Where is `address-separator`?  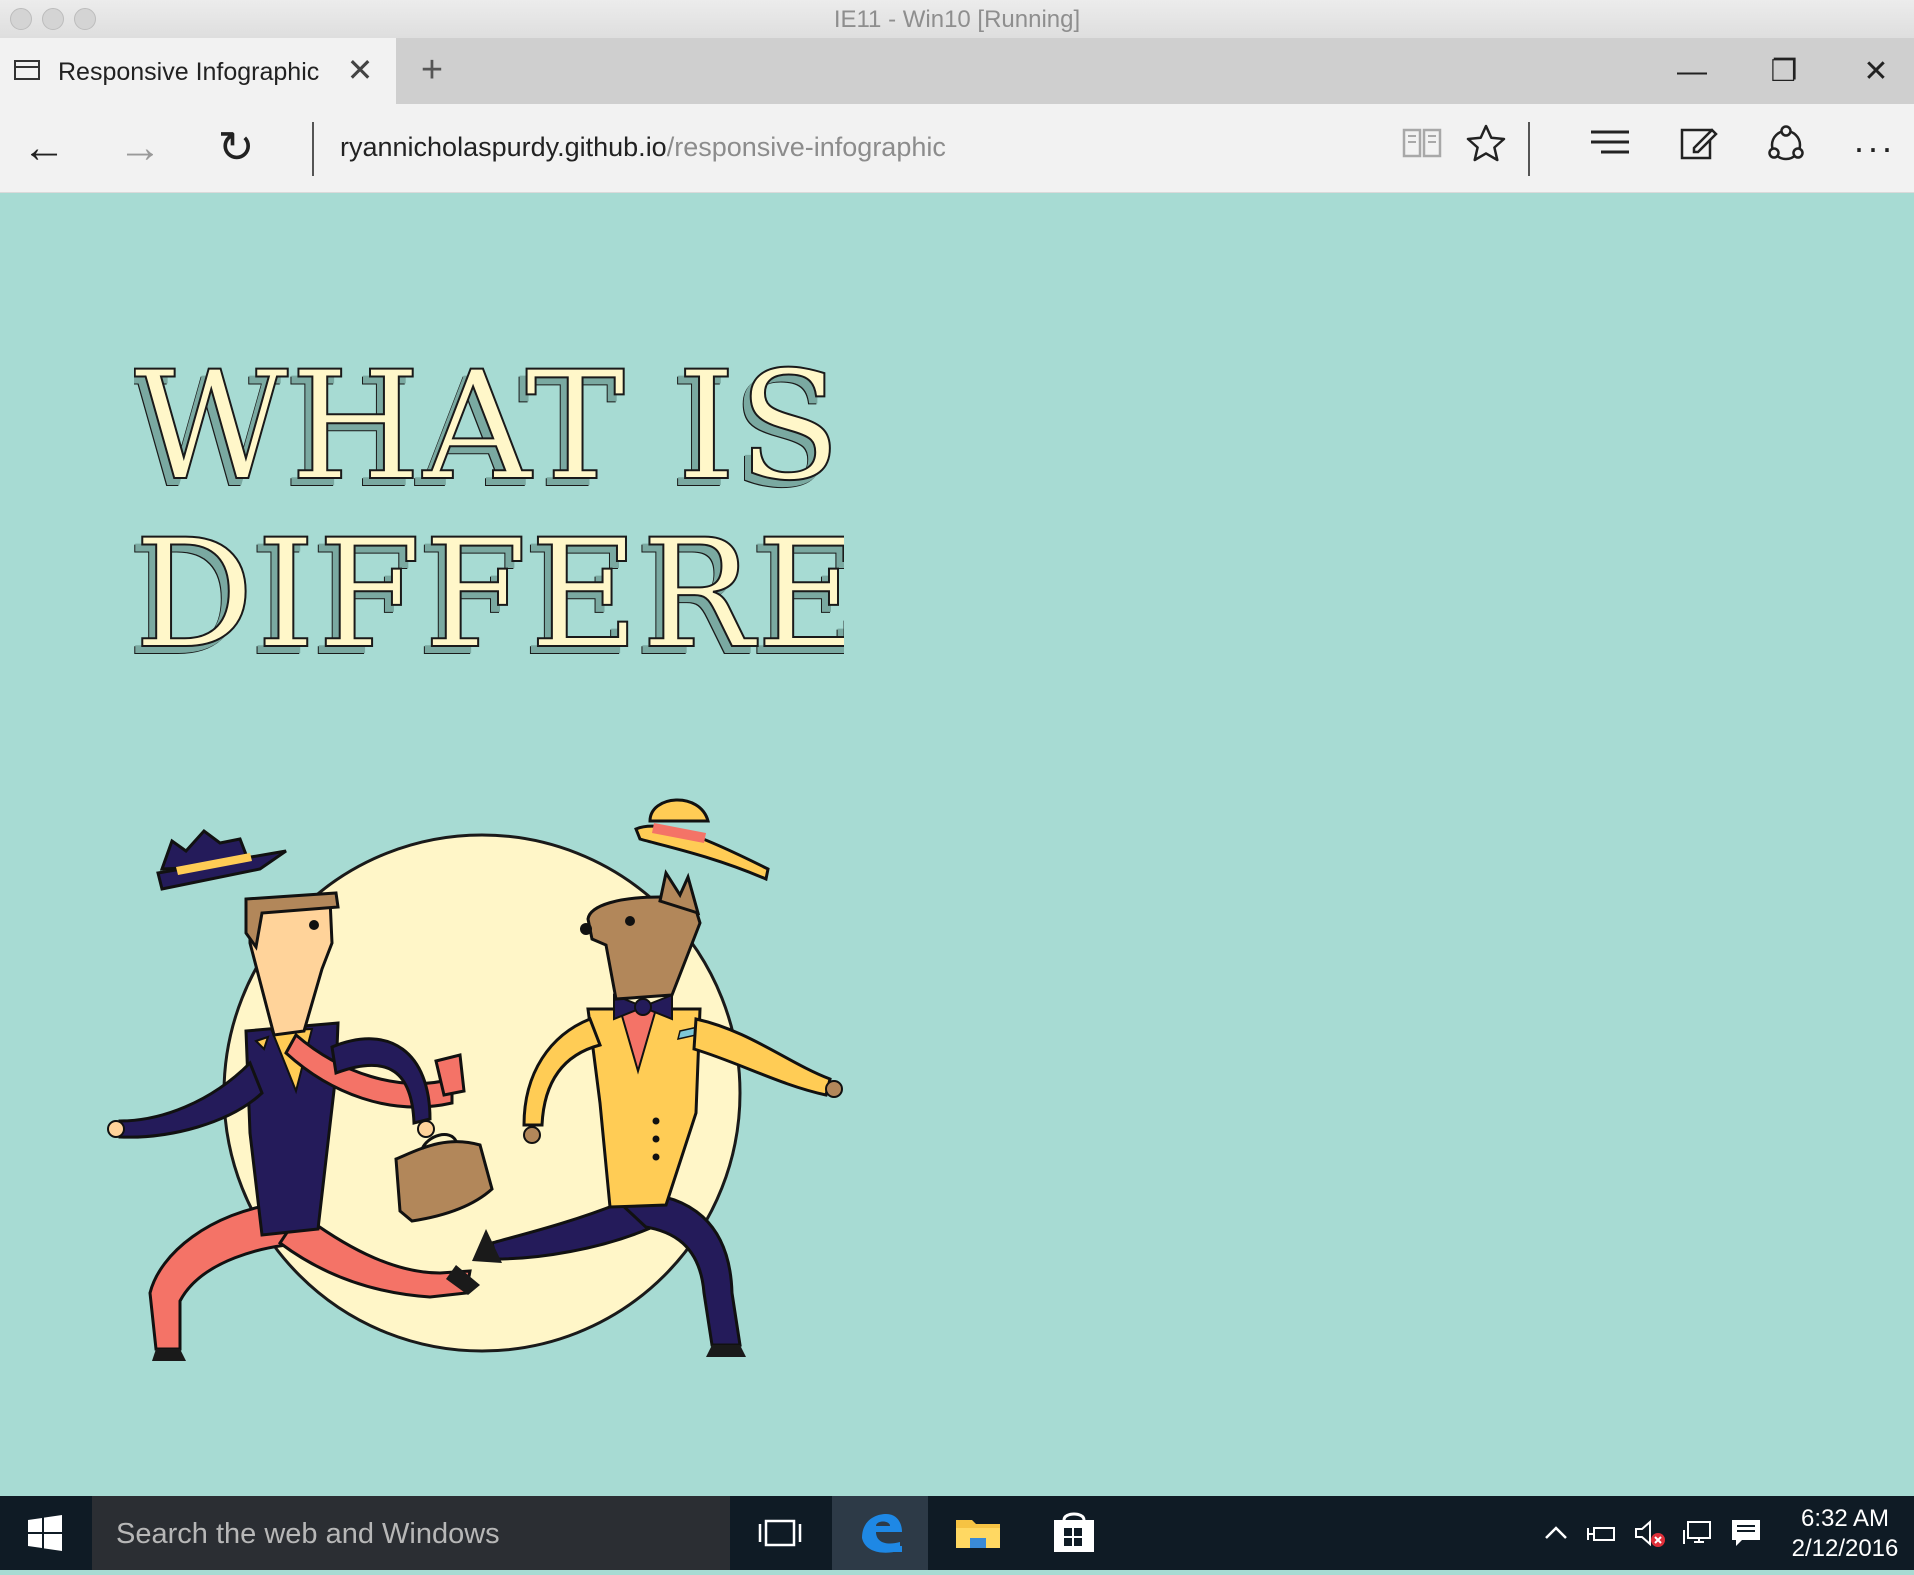
address-separator is located at coordinates (313, 149).